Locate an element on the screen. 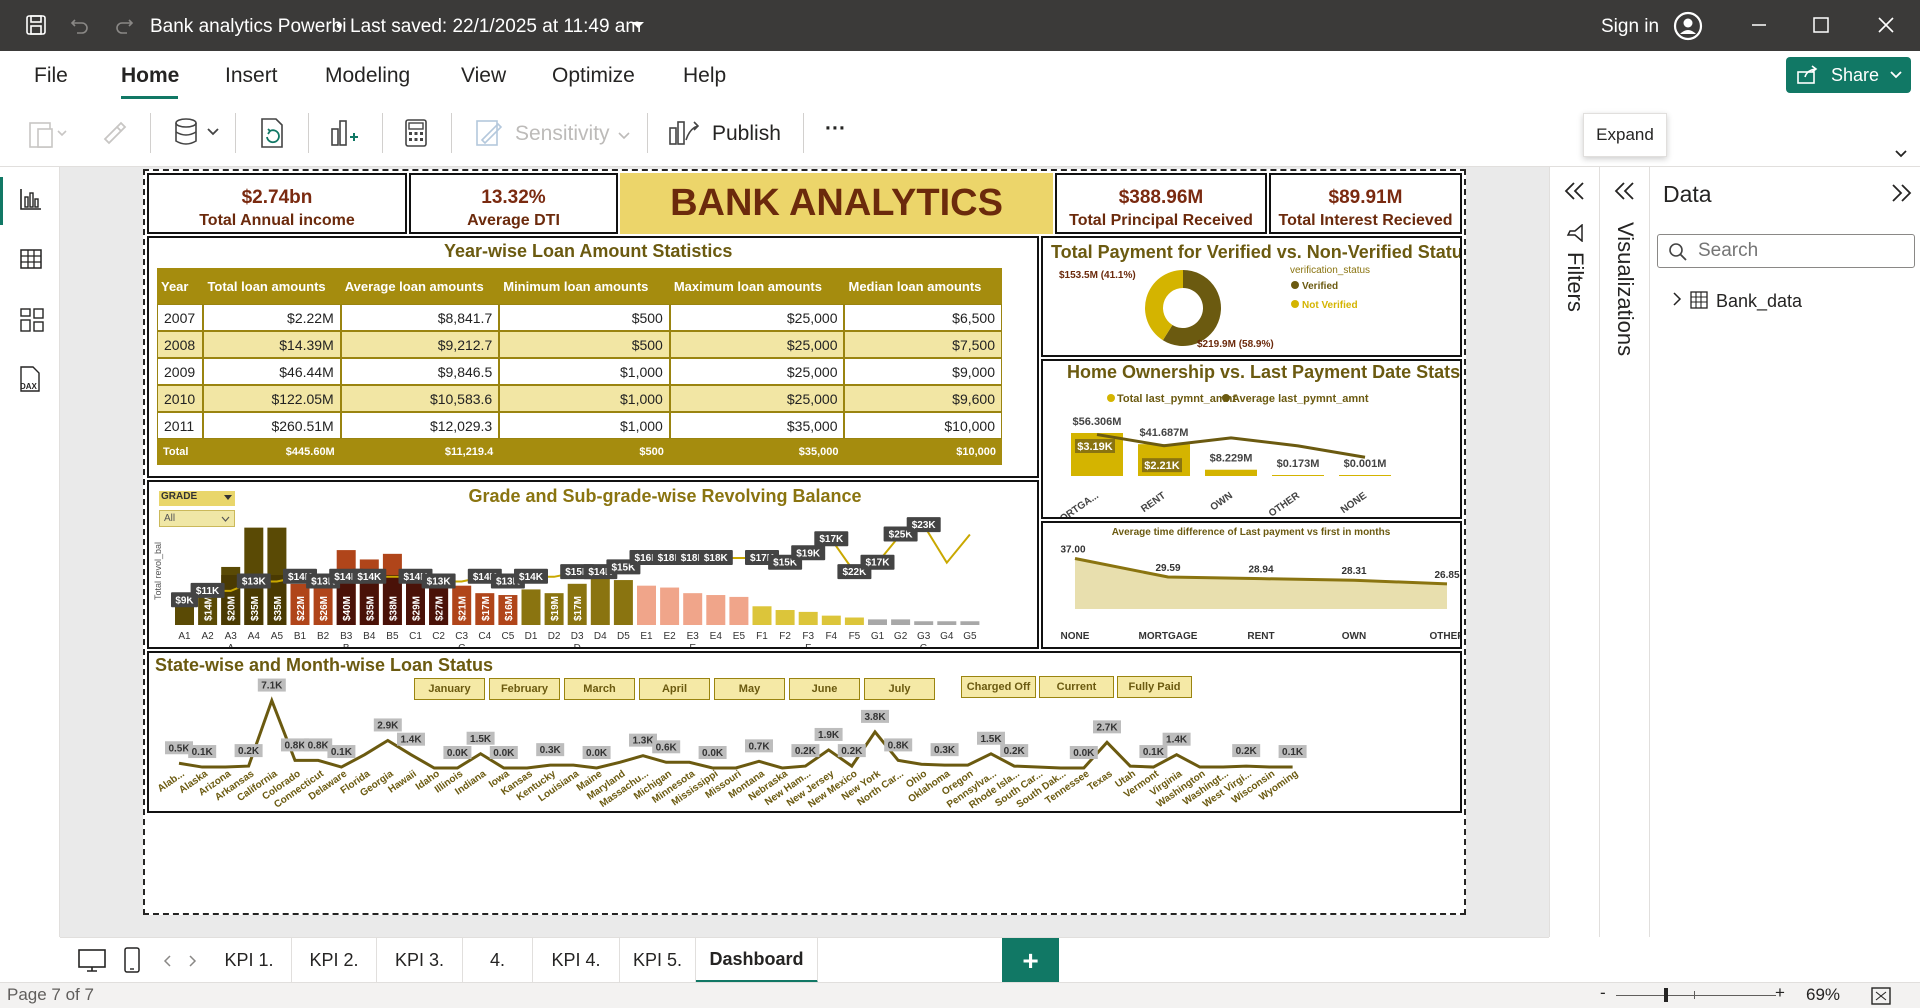 The image size is (1920, 1008). expand-visualizations-icon is located at coordinates (1625, 191).